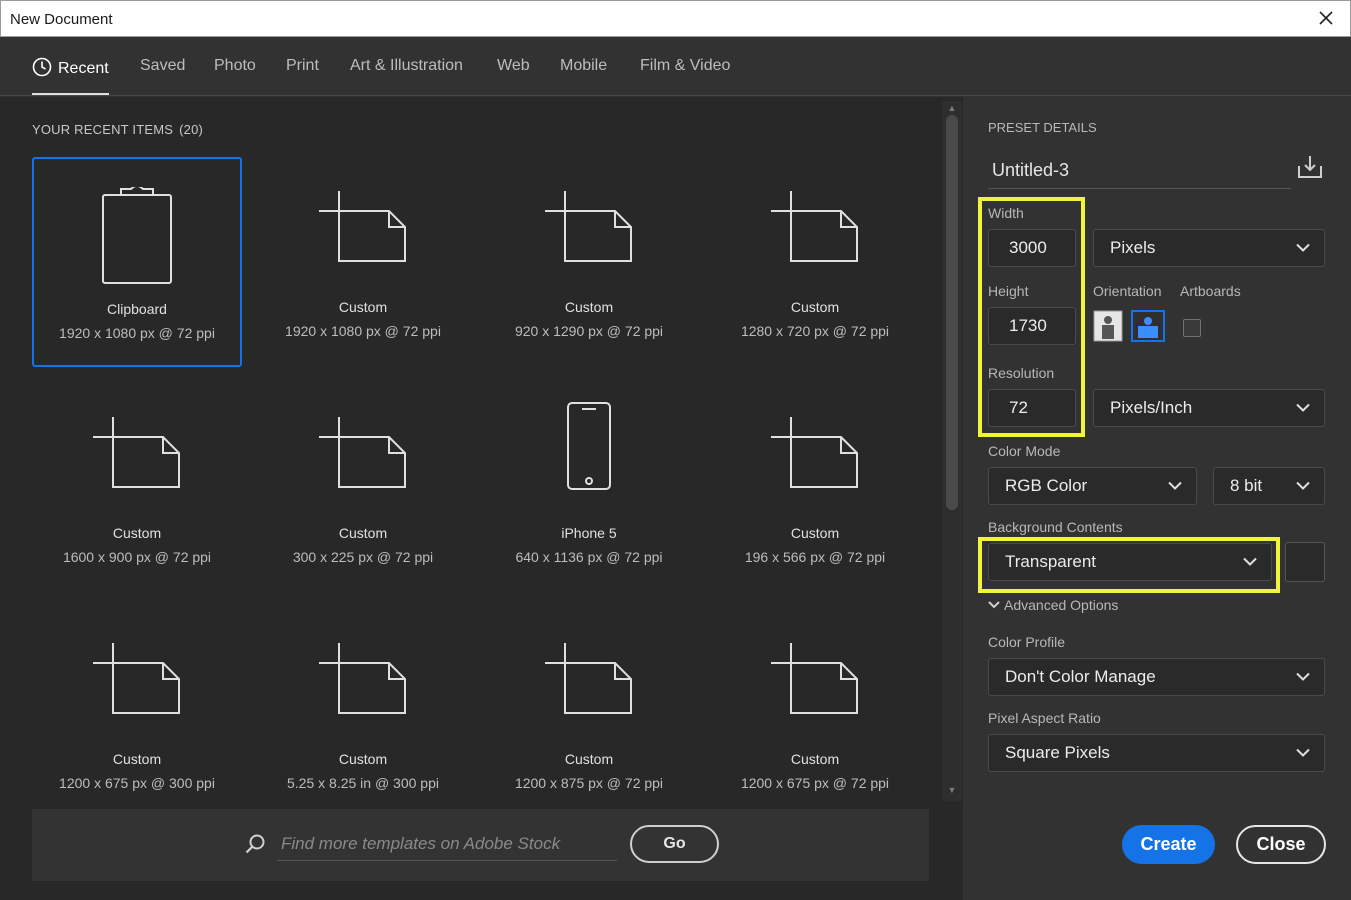 The height and width of the screenshot is (900, 1351). Describe the element at coordinates (1139, 170) in the screenshot. I see `document-name-field: Untitled-3` at that location.